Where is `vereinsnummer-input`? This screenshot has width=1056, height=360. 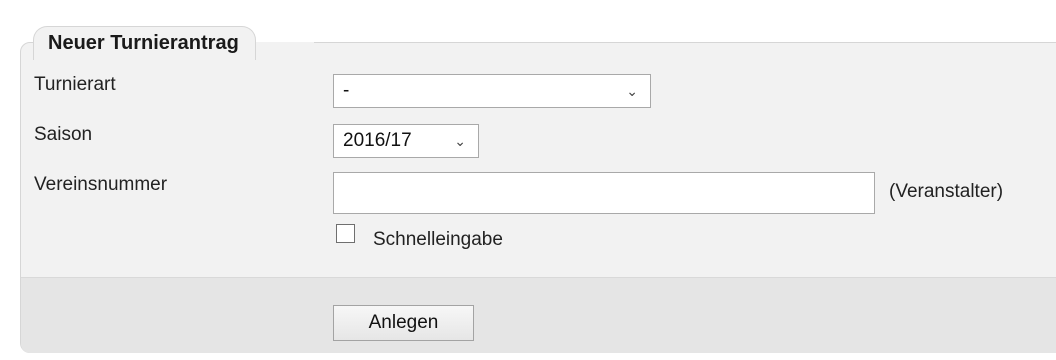 vereinsnummer-input is located at coordinates (604, 193).